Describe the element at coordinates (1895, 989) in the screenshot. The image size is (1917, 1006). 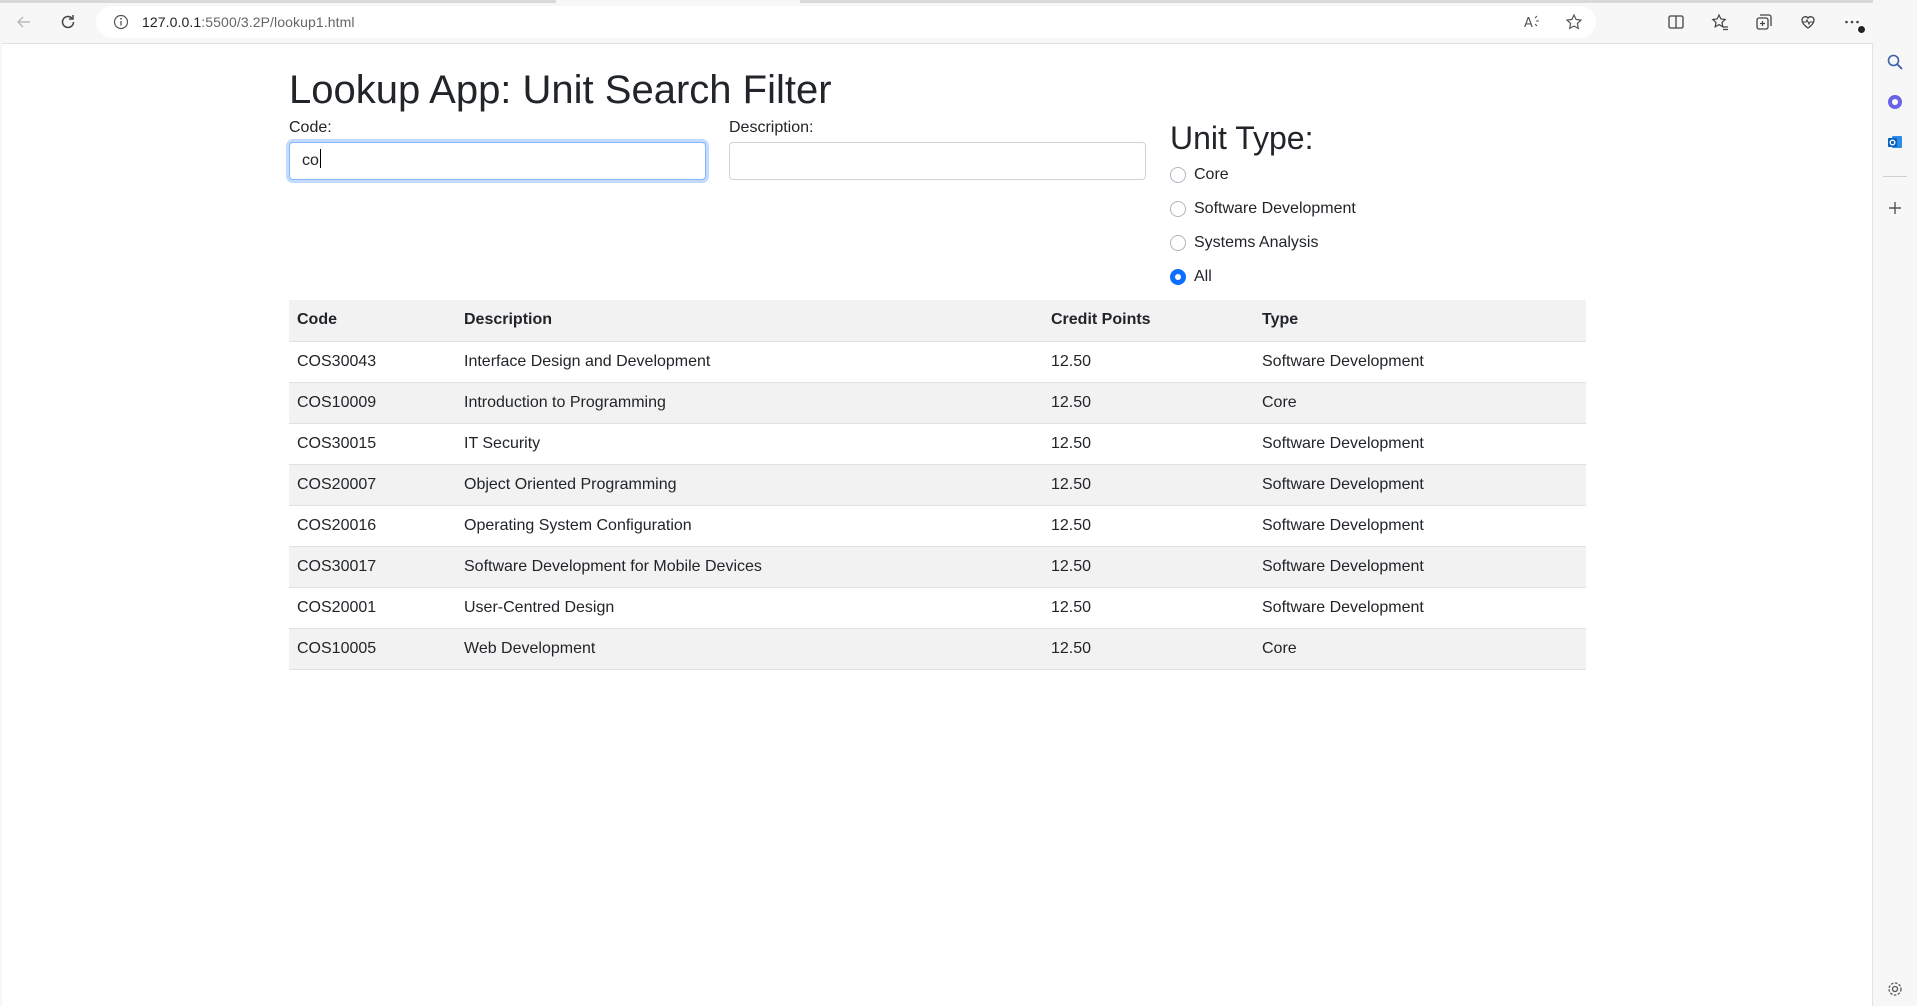
I see `settings-gear-icon` at that location.